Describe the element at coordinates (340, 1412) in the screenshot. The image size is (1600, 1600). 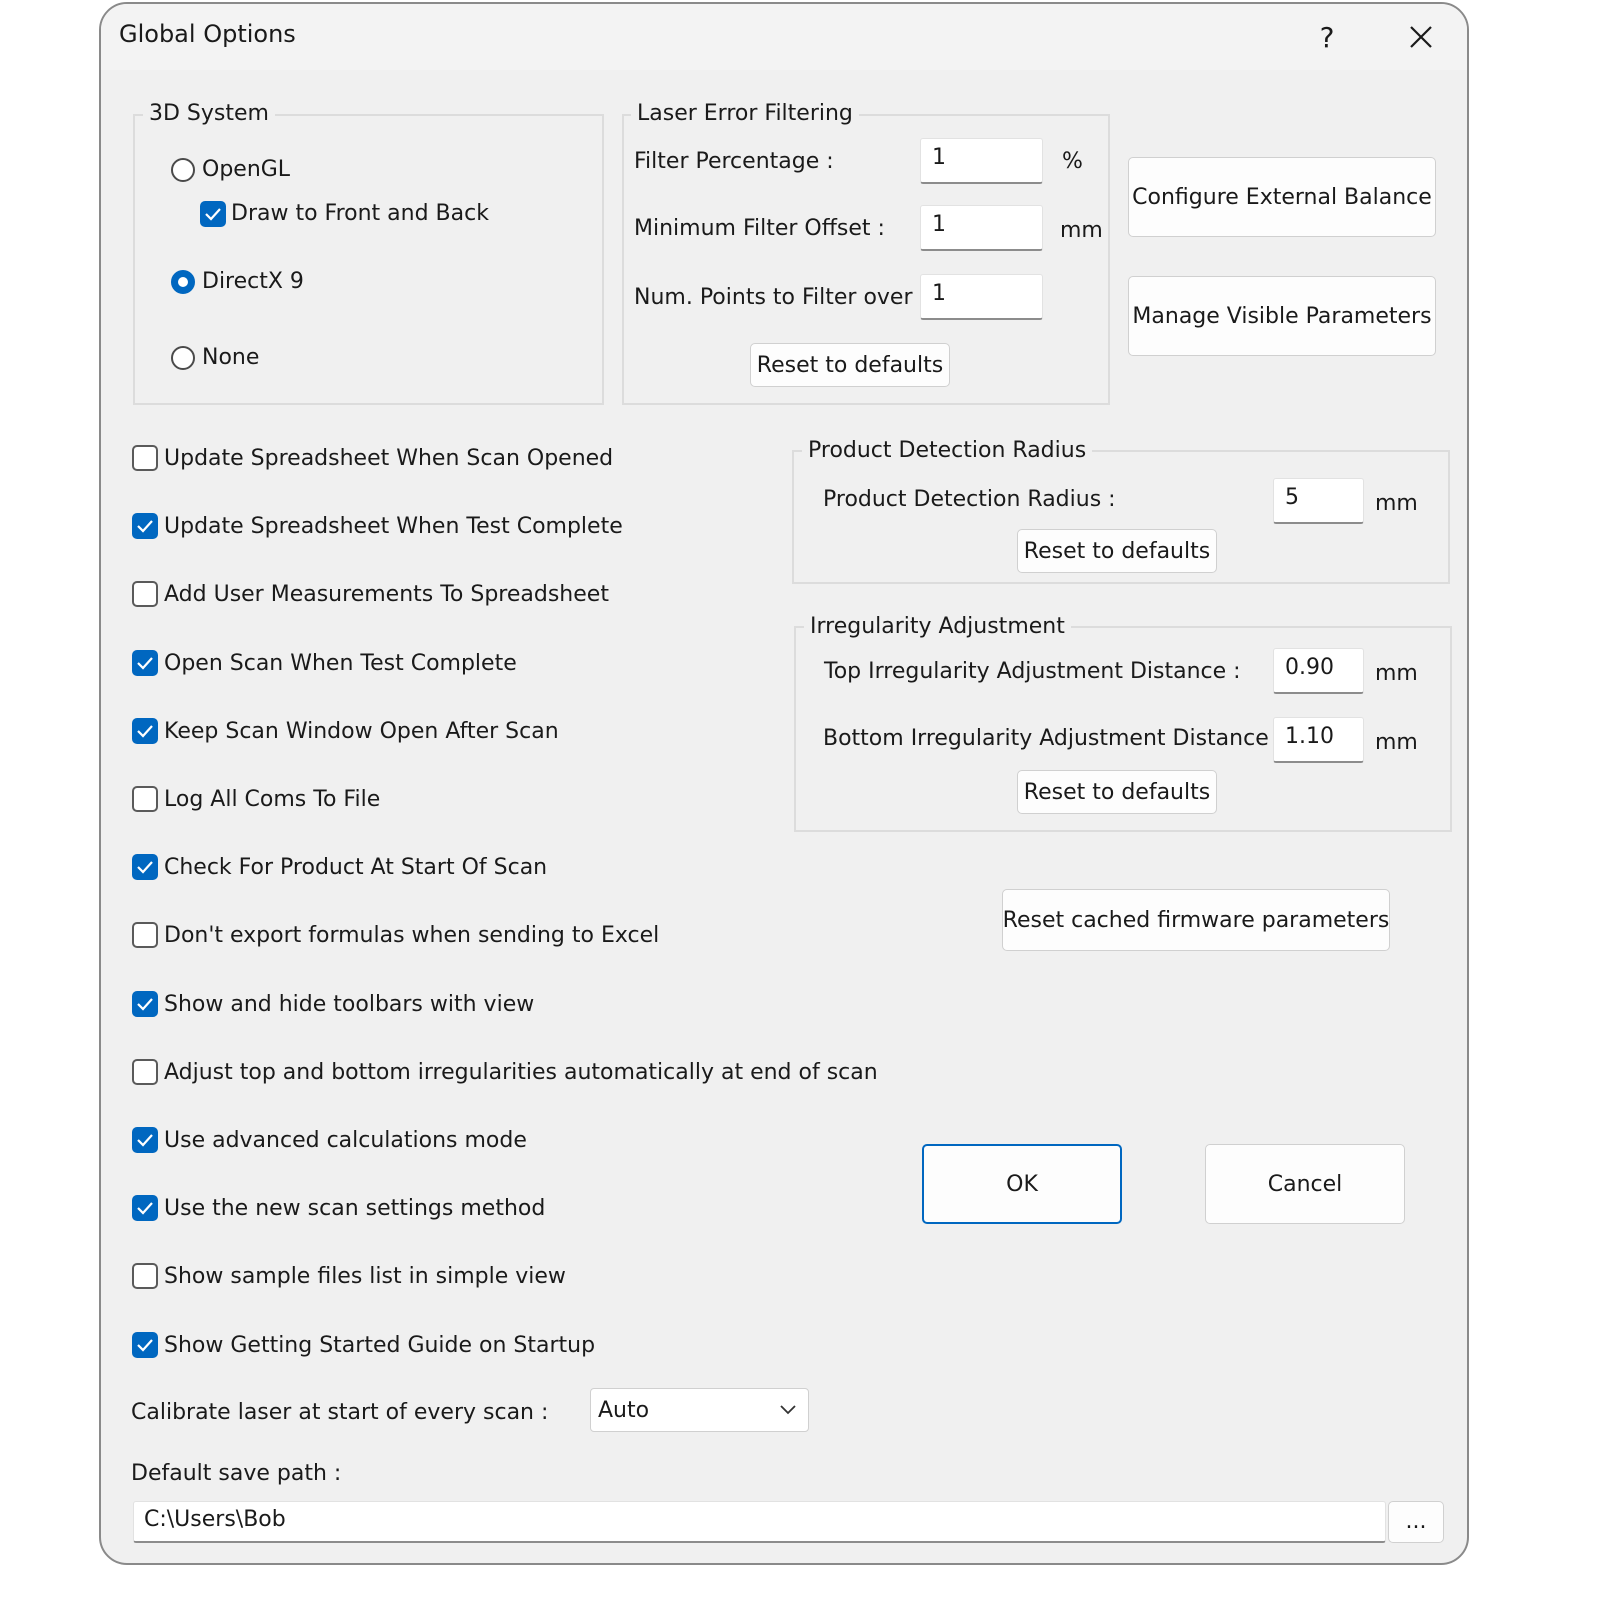
I see `calibrate-label: Calibrate laser at start of every scan :` at that location.